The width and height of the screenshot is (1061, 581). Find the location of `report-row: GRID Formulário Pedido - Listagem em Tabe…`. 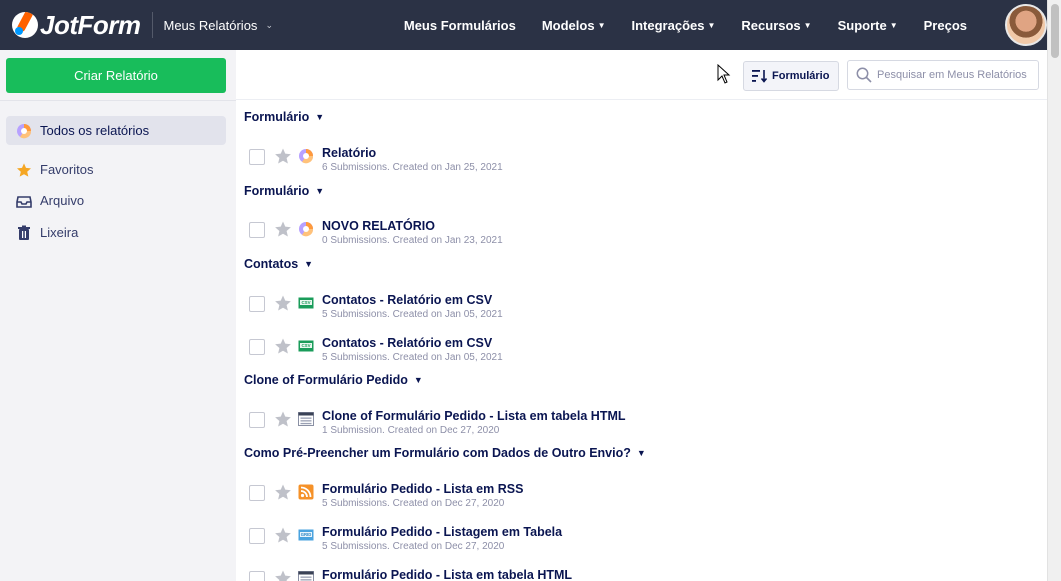

report-row: GRID Formulário Pedido - Listagem em Tabe… is located at coordinates (641, 539).